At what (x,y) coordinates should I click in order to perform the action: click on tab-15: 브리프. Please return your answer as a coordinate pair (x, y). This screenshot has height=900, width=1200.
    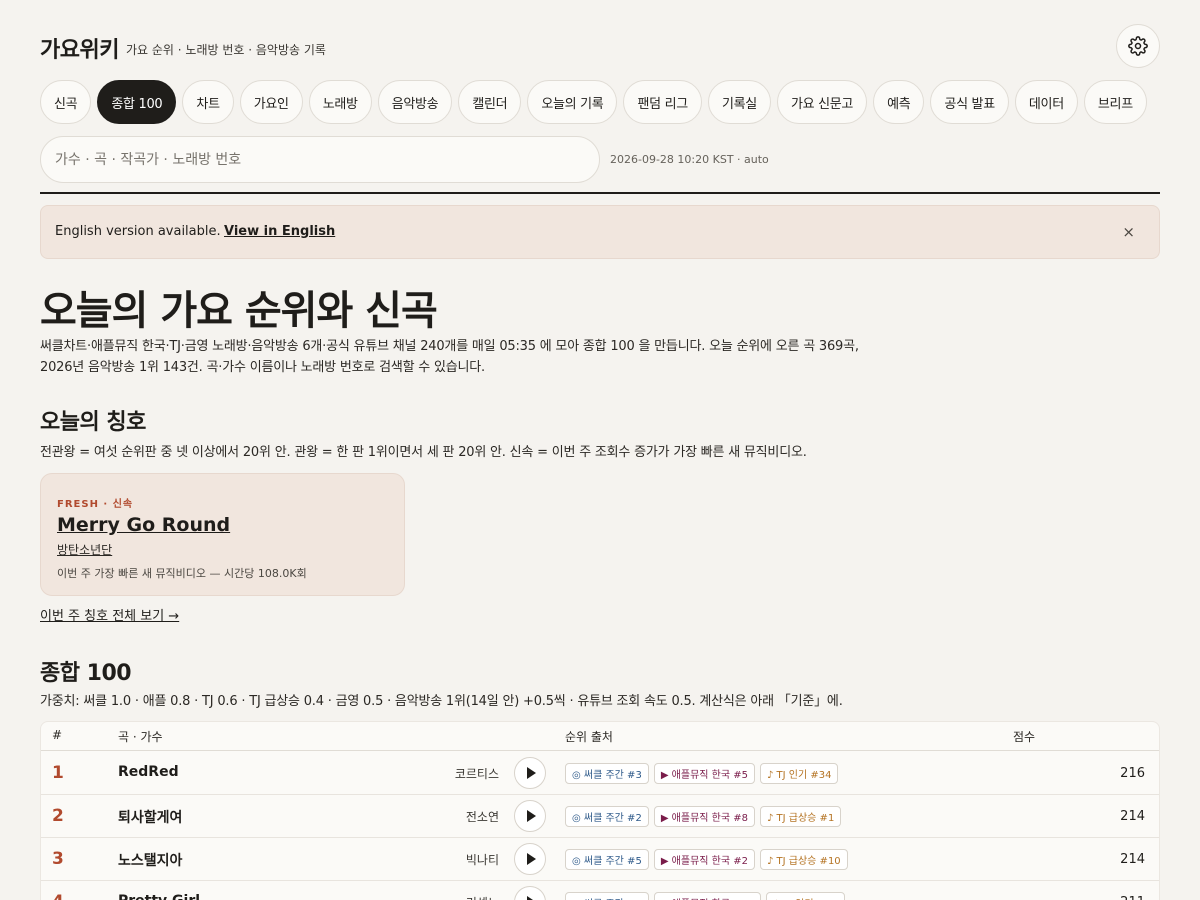
    Looking at the image, I should click on (1115, 102).